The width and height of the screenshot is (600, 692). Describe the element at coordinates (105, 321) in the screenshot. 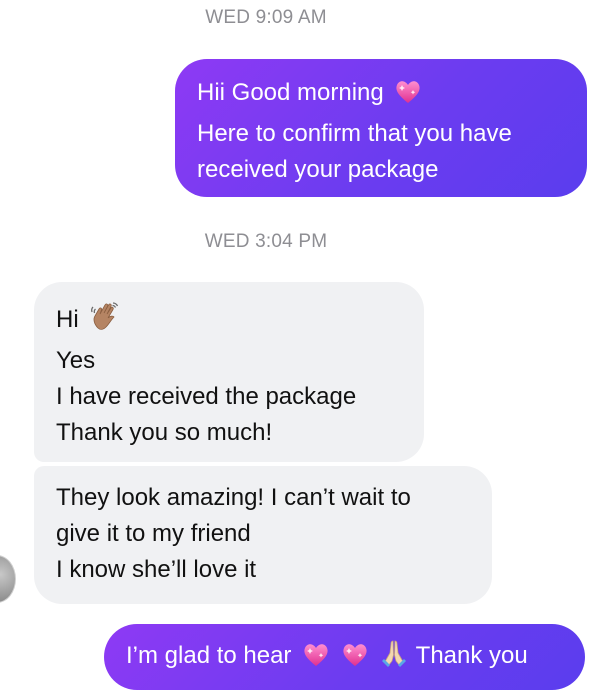

I see `waving-hand-icon` at that location.